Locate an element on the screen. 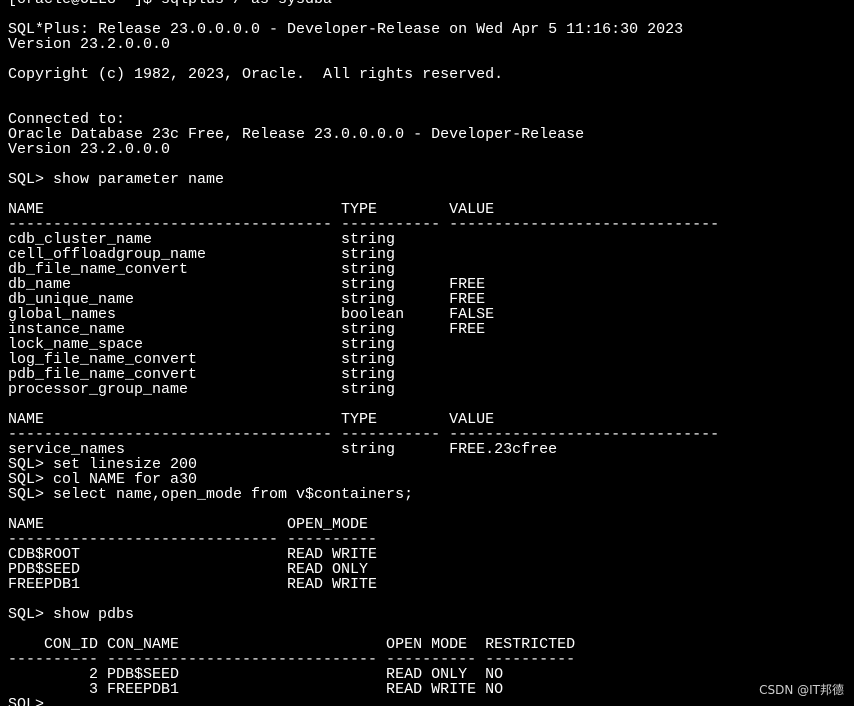 Image resolution: width=860 pixels, height=706 pixels. terminal-line: PDB$SEED READ ONLY is located at coordinates (188, 569).